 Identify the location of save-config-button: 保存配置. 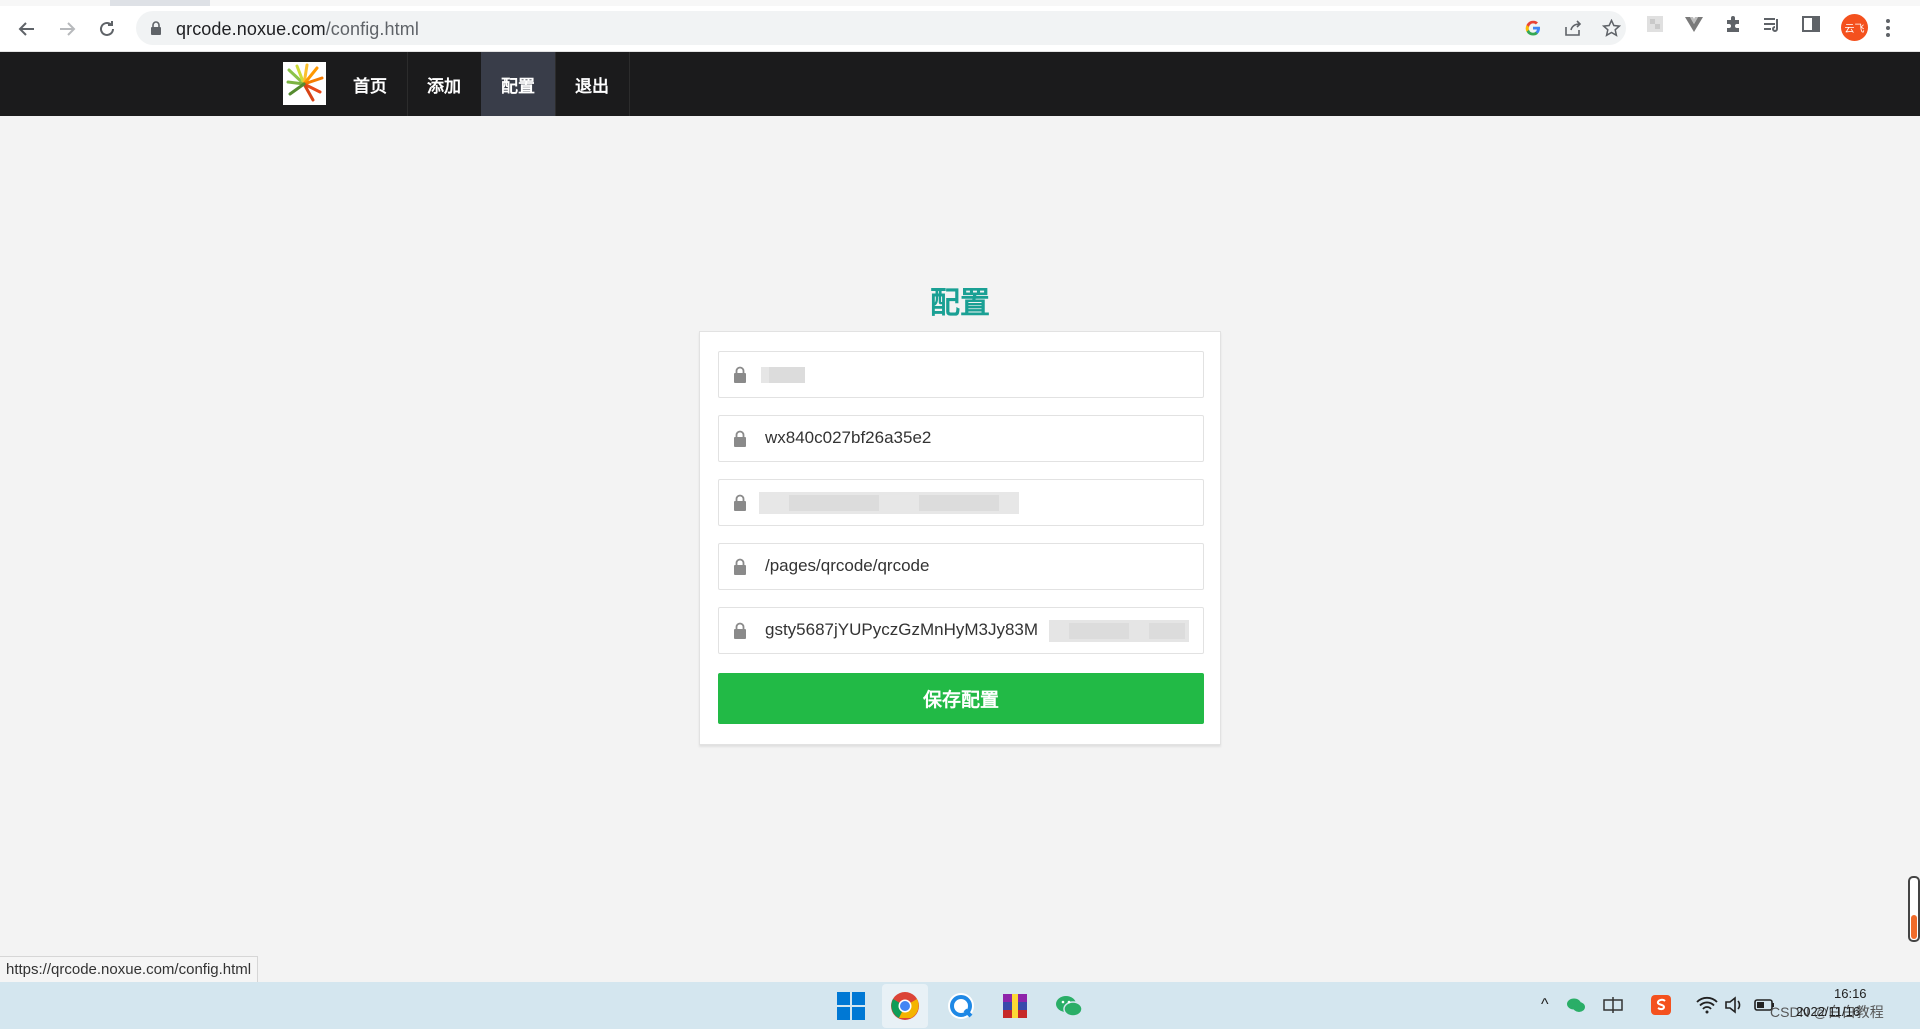
(961, 698).